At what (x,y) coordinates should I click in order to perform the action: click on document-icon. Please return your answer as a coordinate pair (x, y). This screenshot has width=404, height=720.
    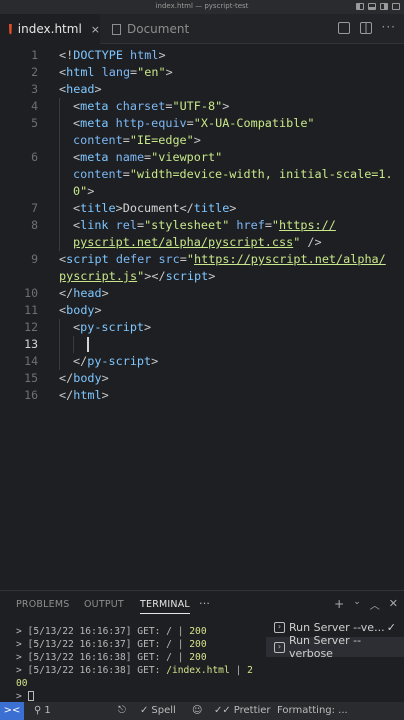
    Looking at the image, I should click on (116, 29).